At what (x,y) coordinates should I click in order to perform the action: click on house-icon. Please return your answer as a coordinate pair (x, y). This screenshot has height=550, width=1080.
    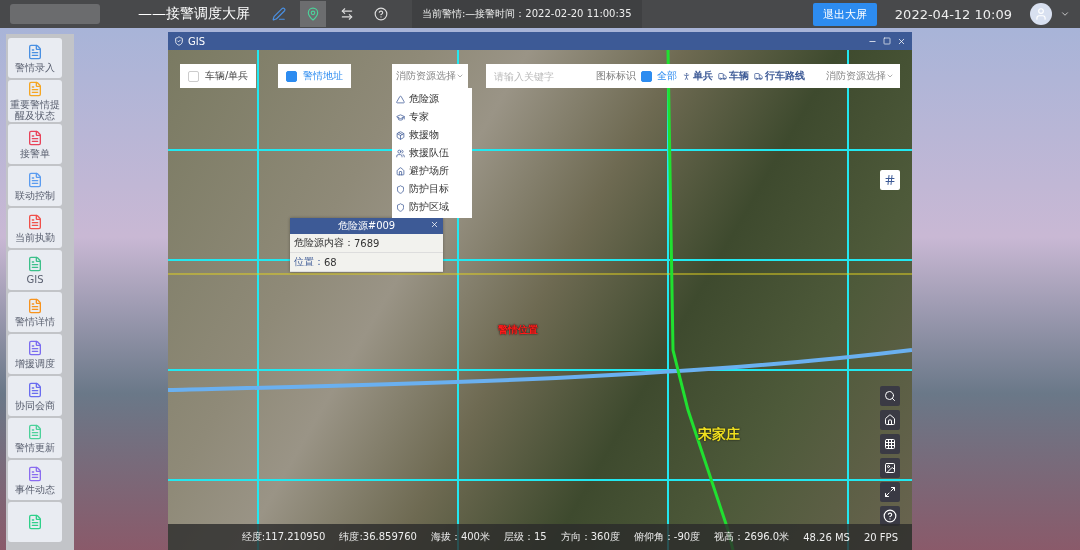
    Looking at the image, I should click on (400, 171).